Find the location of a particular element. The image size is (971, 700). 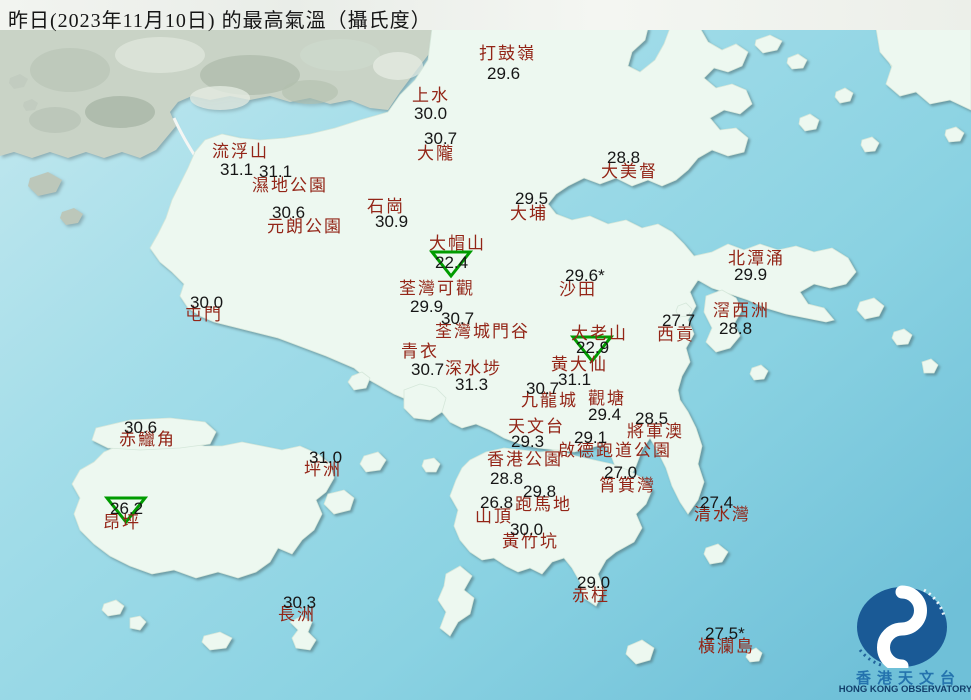

station-value: 22.4 is located at coordinates (452, 262).